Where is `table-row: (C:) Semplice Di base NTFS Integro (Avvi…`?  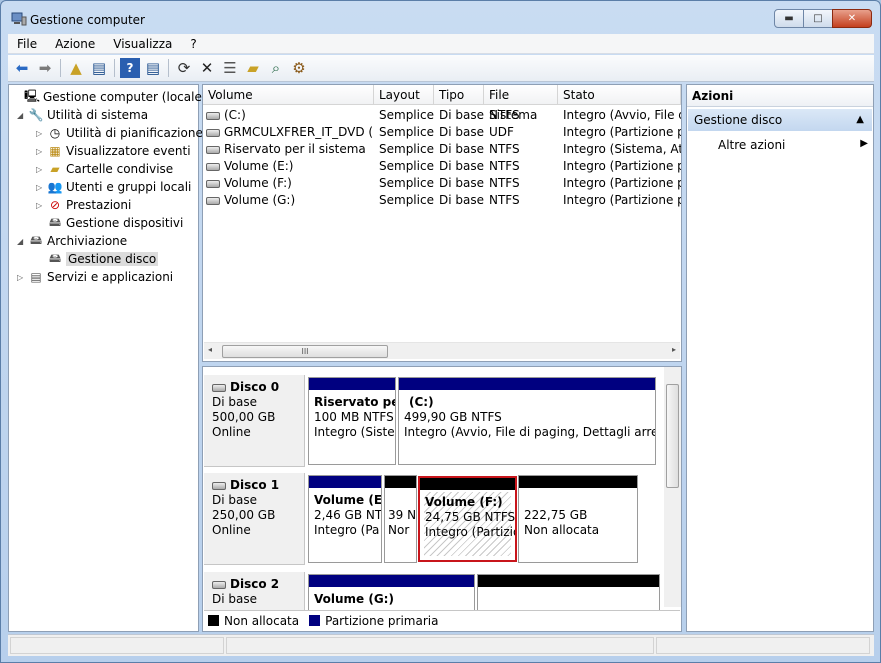
table-row: (C:) Semplice Di base NTFS Integro (Avvi… is located at coordinates (442, 115).